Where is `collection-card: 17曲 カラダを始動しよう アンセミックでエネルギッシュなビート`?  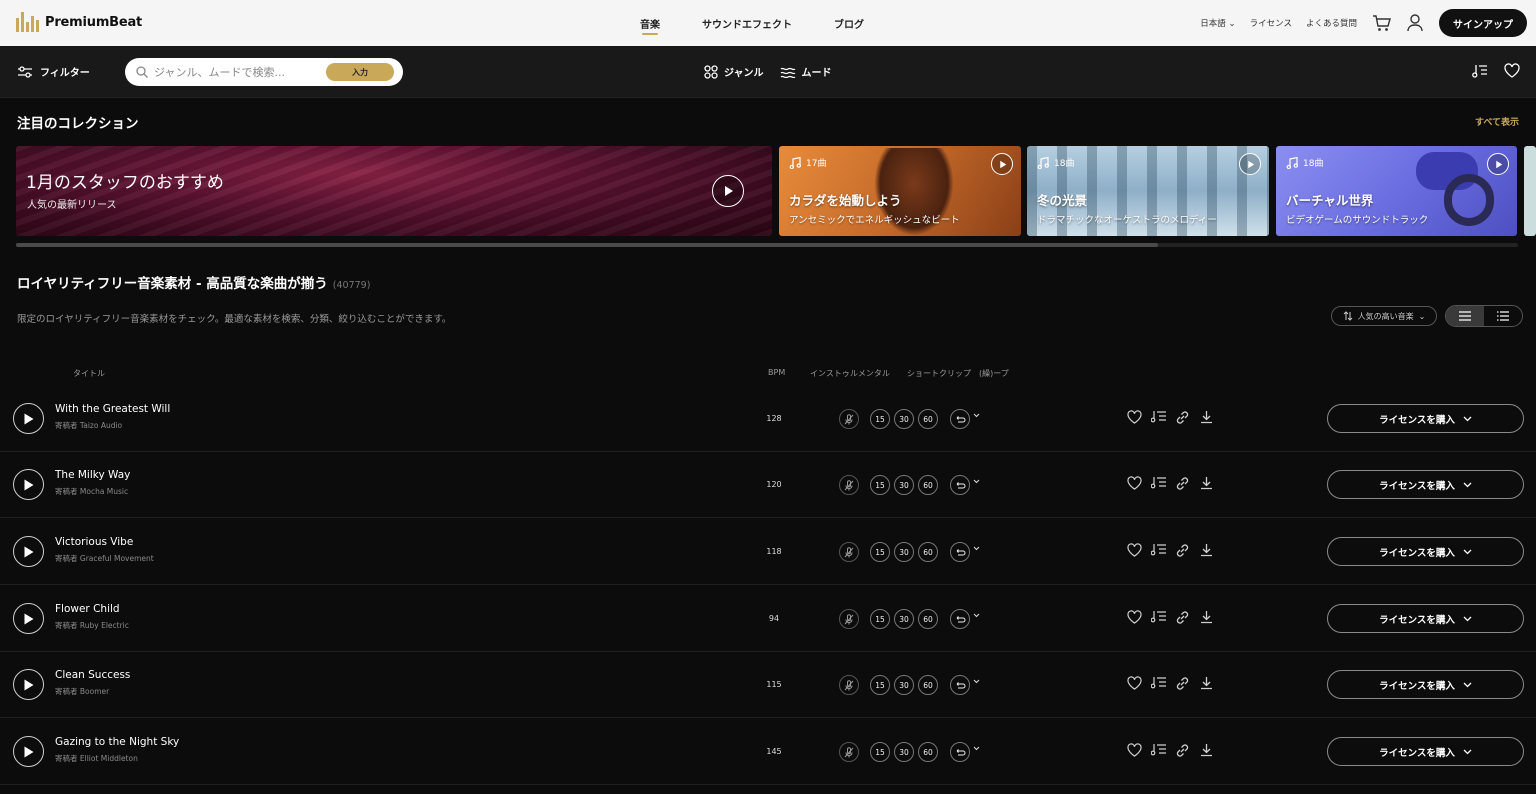
collection-card: 17曲 カラダを始動しよう アンセミックでエネルギッシュなビート is located at coordinates (900, 191).